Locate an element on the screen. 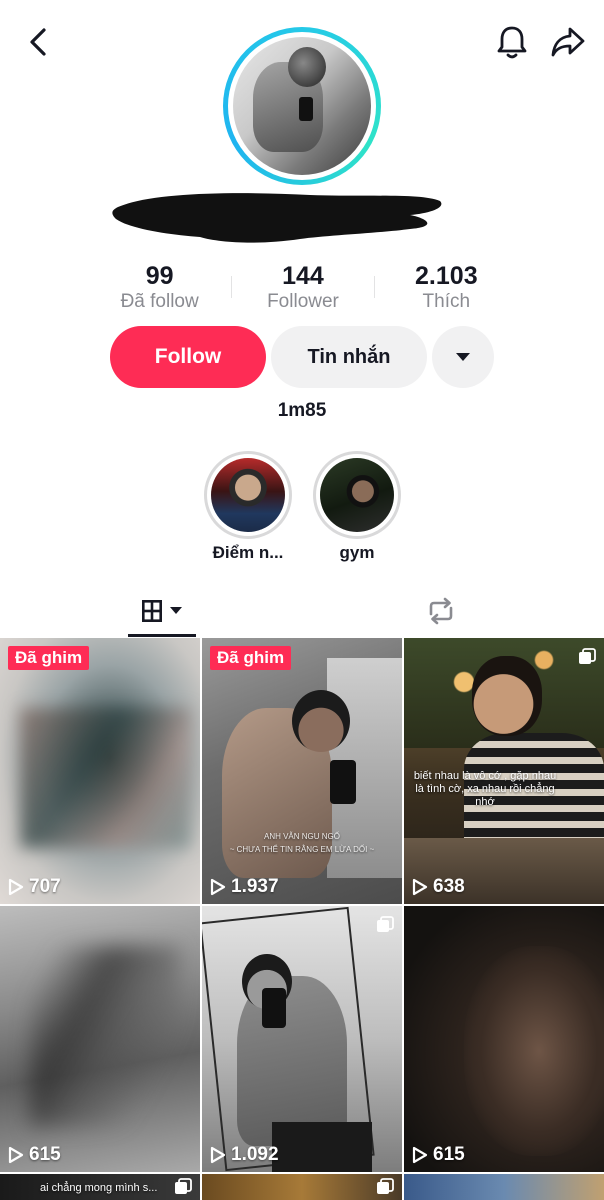 This screenshot has height=1200, width=604. message-button: Tin nhắn is located at coordinates (349, 357).